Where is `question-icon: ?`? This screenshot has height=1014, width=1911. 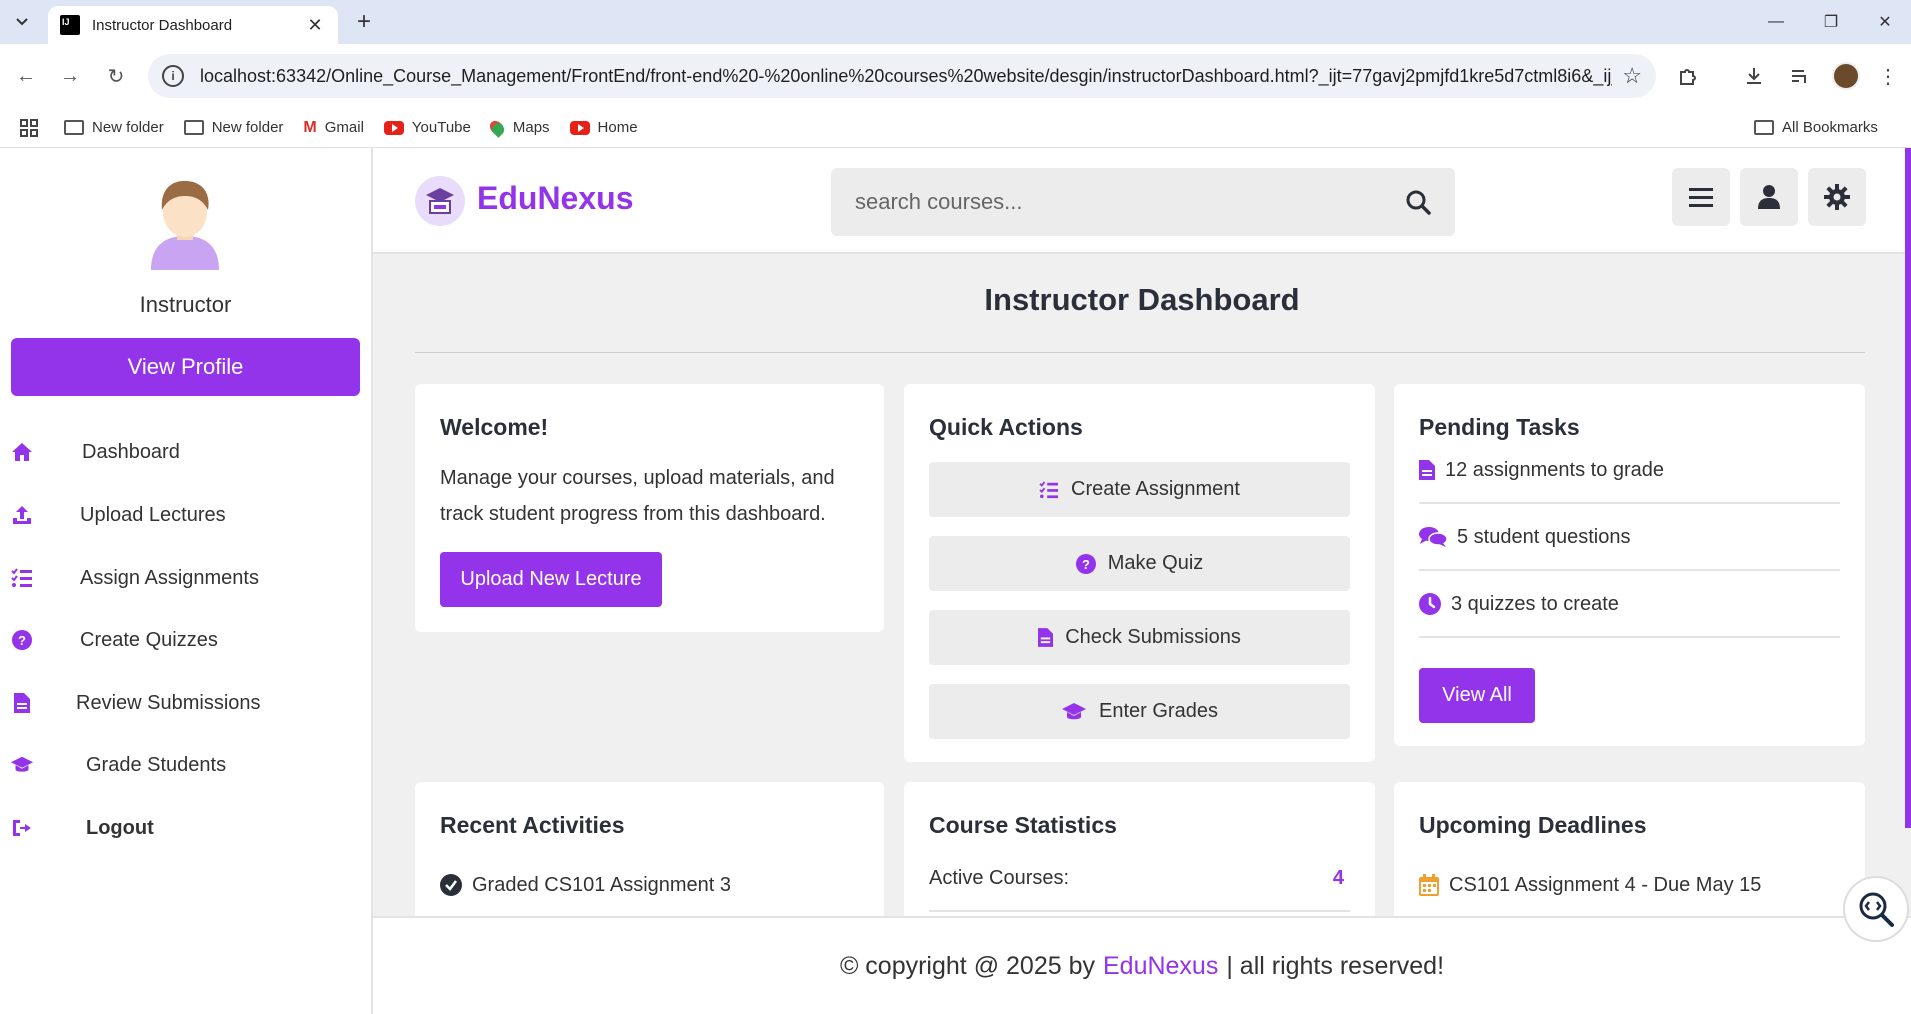
question-icon: ? is located at coordinates (22, 640).